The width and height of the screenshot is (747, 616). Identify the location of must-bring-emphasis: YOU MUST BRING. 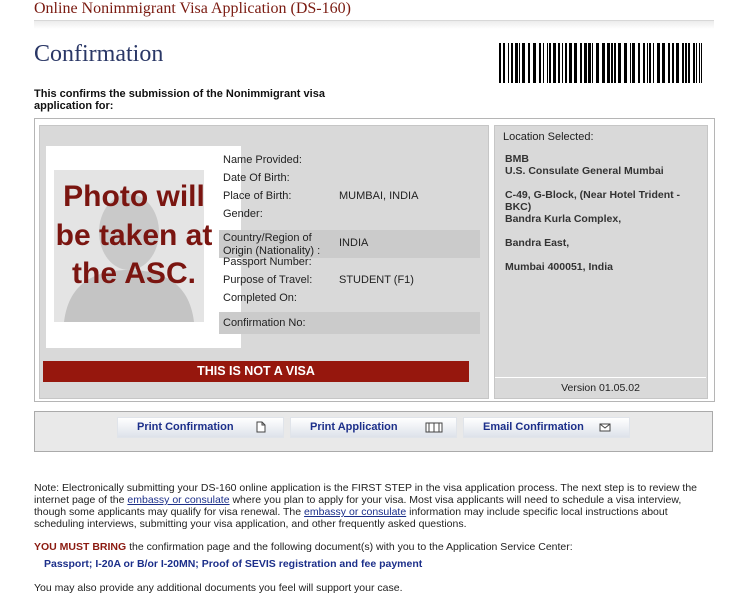
(80, 547).